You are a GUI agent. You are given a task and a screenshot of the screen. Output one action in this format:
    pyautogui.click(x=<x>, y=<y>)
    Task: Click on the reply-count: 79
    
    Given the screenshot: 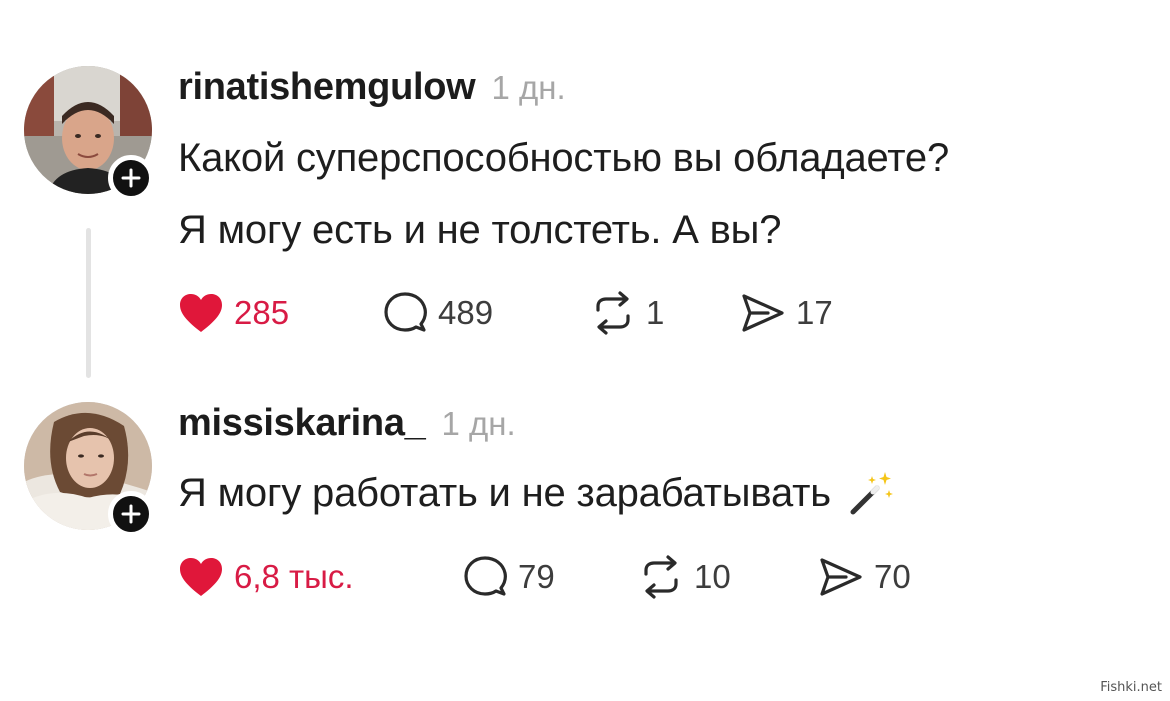 What is the action you would take?
    pyautogui.click(x=536, y=576)
    